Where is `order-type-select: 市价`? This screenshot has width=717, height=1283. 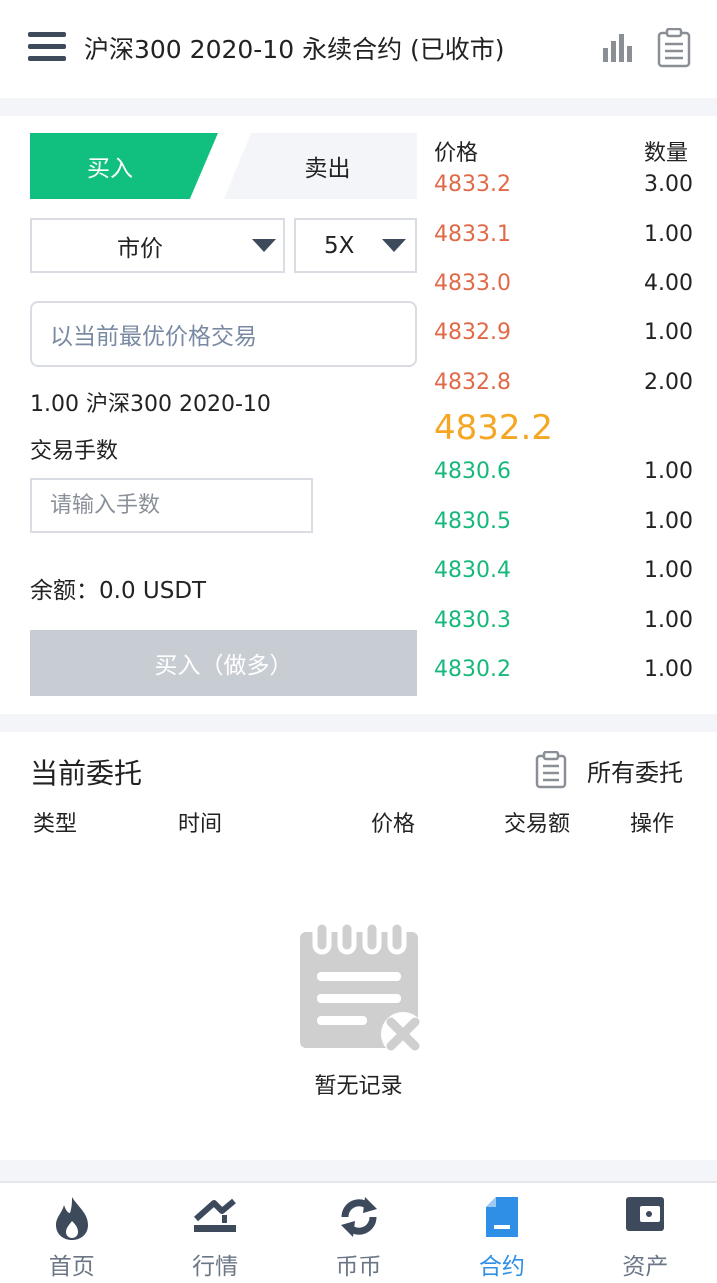 order-type-select: 市价 is located at coordinates (157, 245).